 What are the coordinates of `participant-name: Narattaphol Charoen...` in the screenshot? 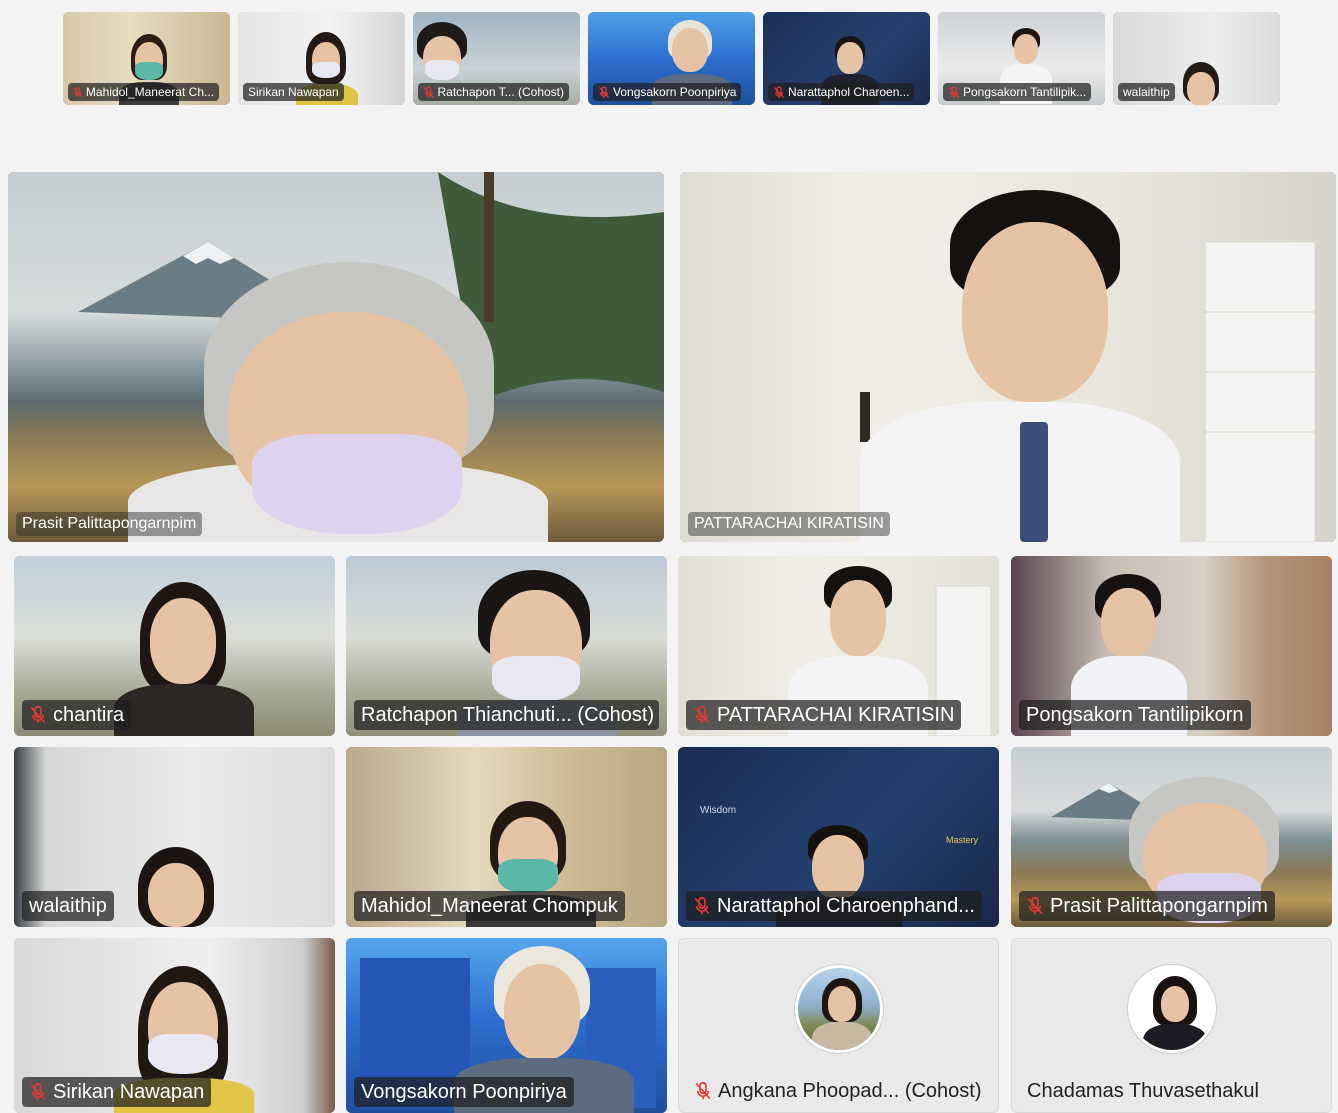 It's located at (849, 92).